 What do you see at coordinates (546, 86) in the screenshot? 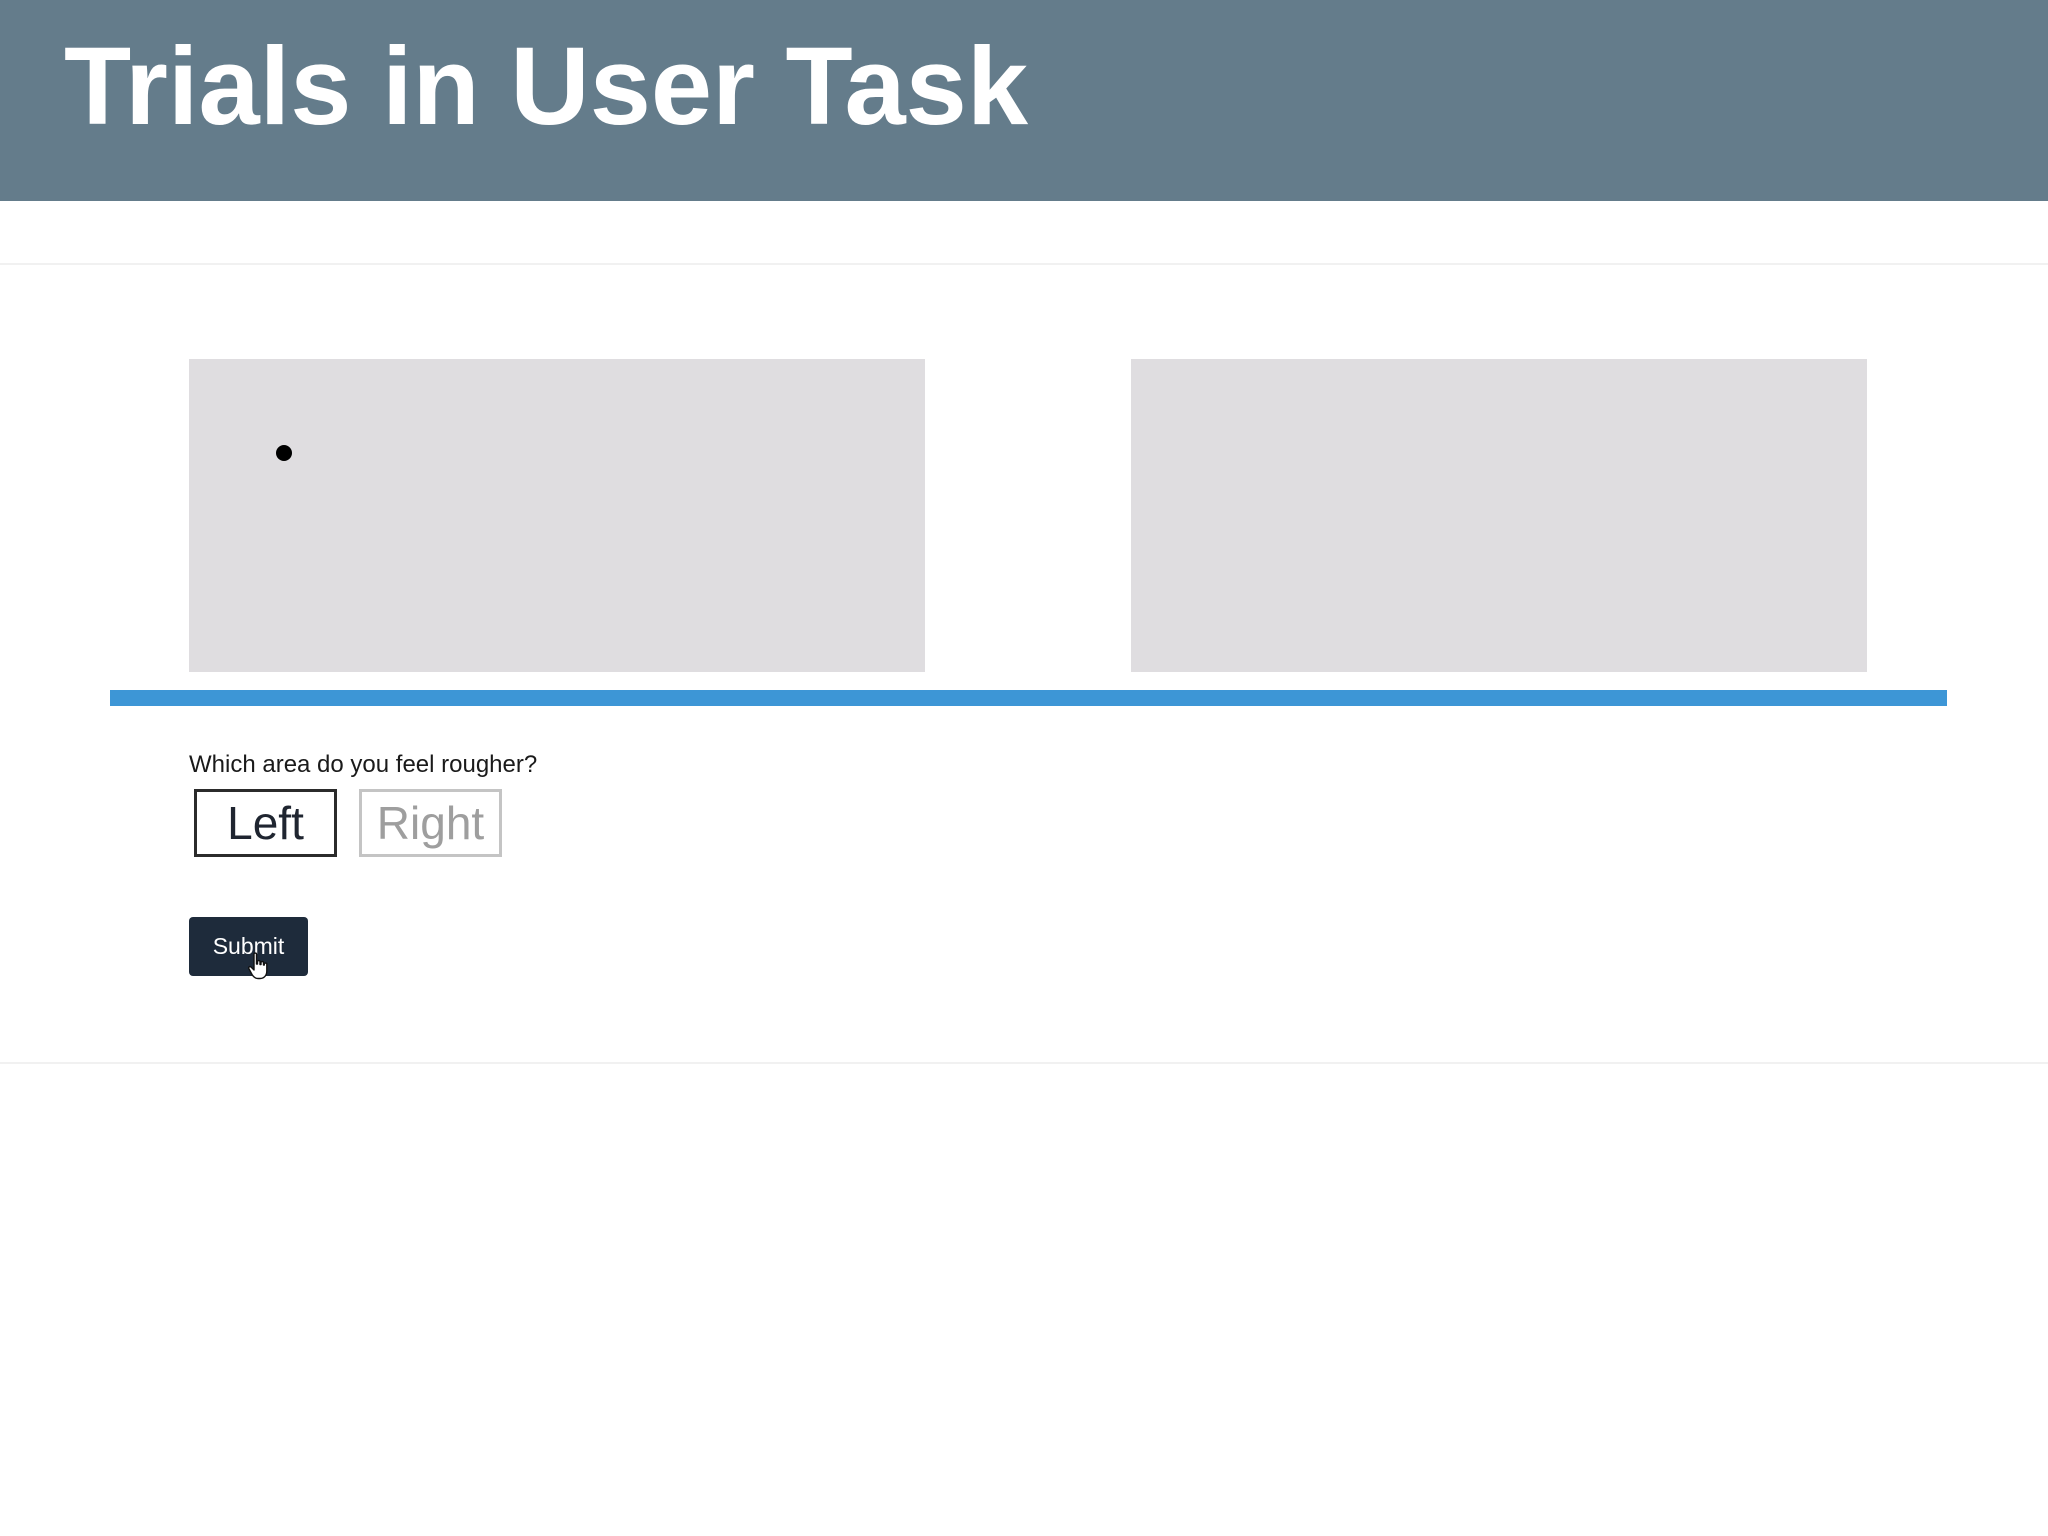
I see `page-title: Trials in User Task` at bounding box center [546, 86].